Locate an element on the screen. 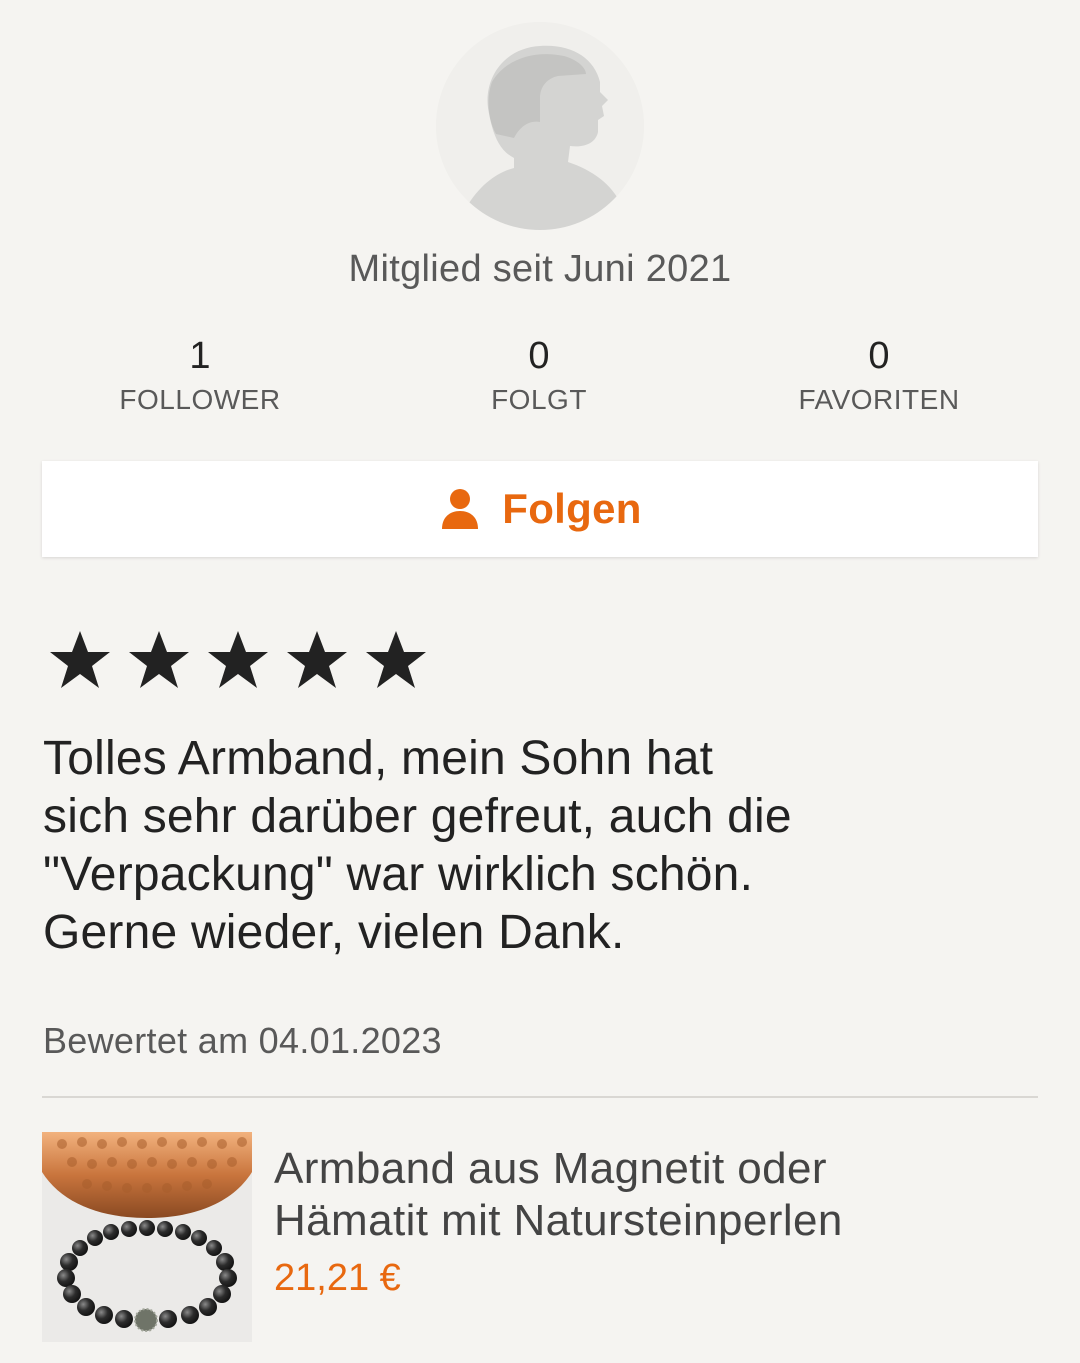  followers-stat: 1 FOLLOWER is located at coordinates (200, 376).